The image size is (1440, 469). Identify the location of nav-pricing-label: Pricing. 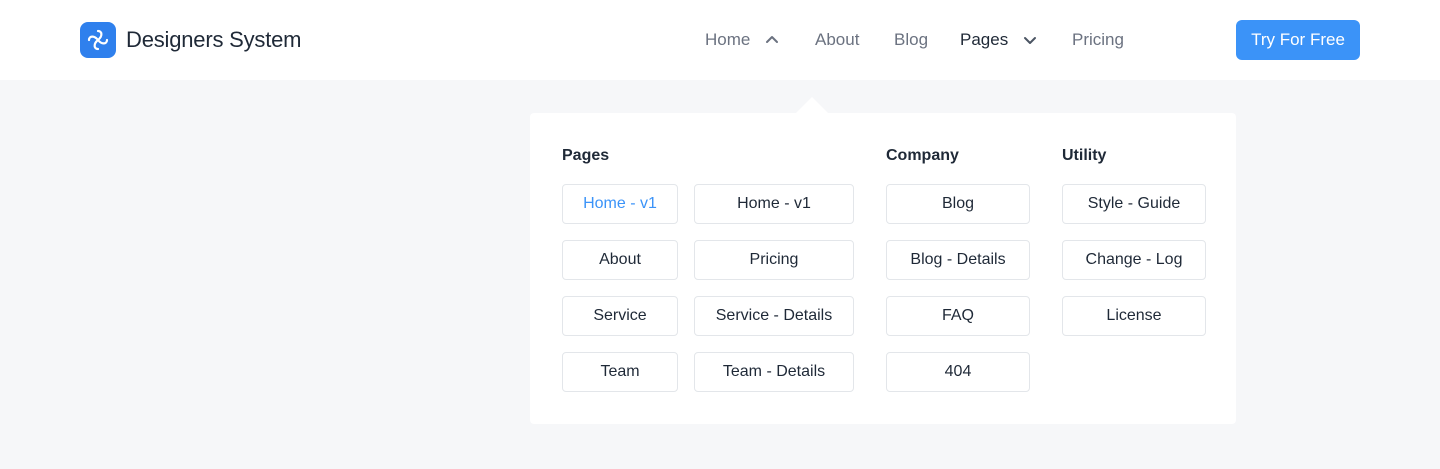
(1098, 39).